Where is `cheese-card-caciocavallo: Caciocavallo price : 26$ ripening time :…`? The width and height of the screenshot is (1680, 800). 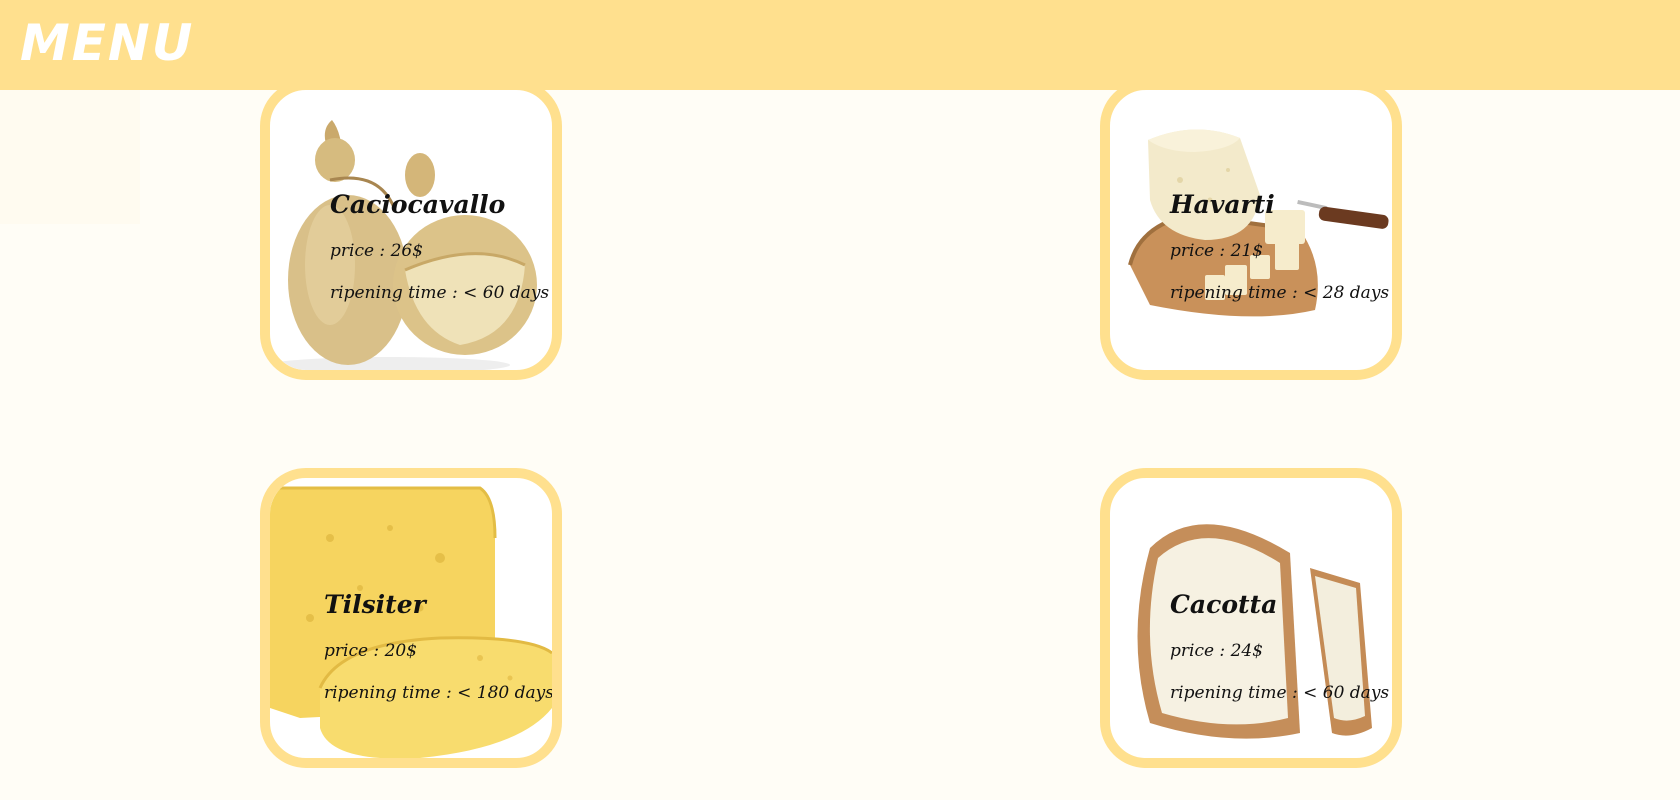 cheese-card-caciocavallo: Caciocavallo price : 26$ ripening time :… is located at coordinates (411, 230).